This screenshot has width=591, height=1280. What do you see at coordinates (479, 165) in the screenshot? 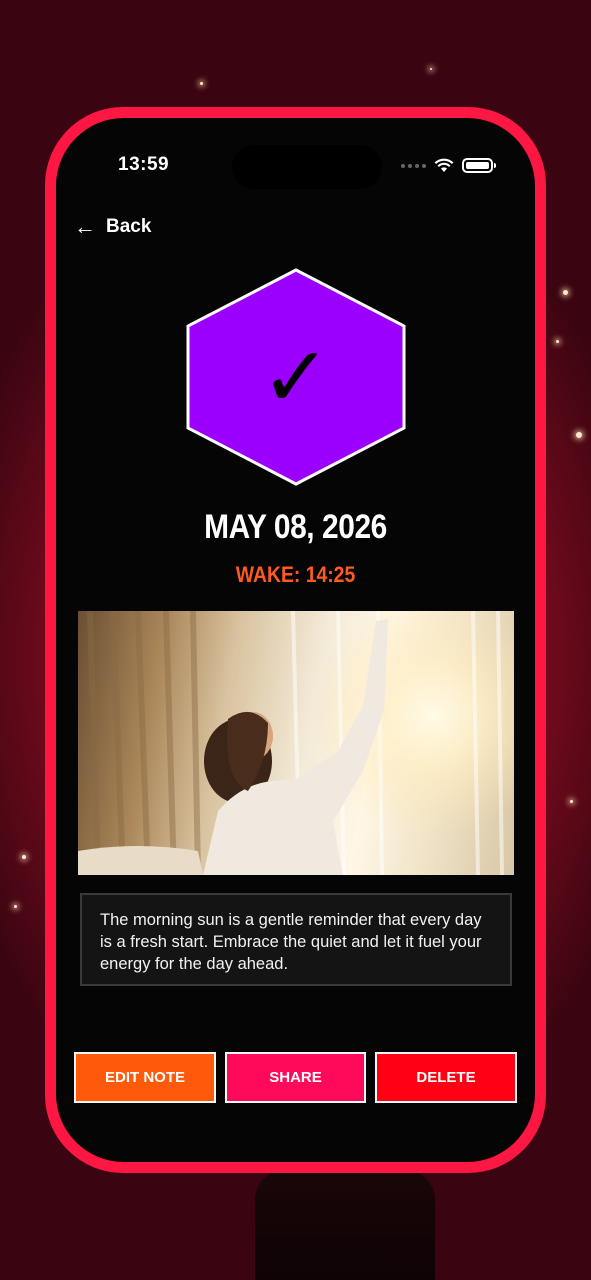
I see `battery-icon` at bounding box center [479, 165].